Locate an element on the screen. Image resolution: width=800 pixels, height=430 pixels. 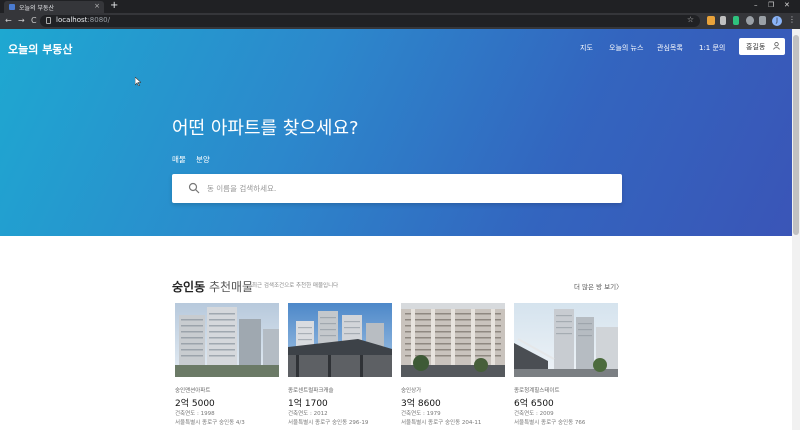
listing-year: 건축연도 : 2012 is located at coordinates (308, 414).